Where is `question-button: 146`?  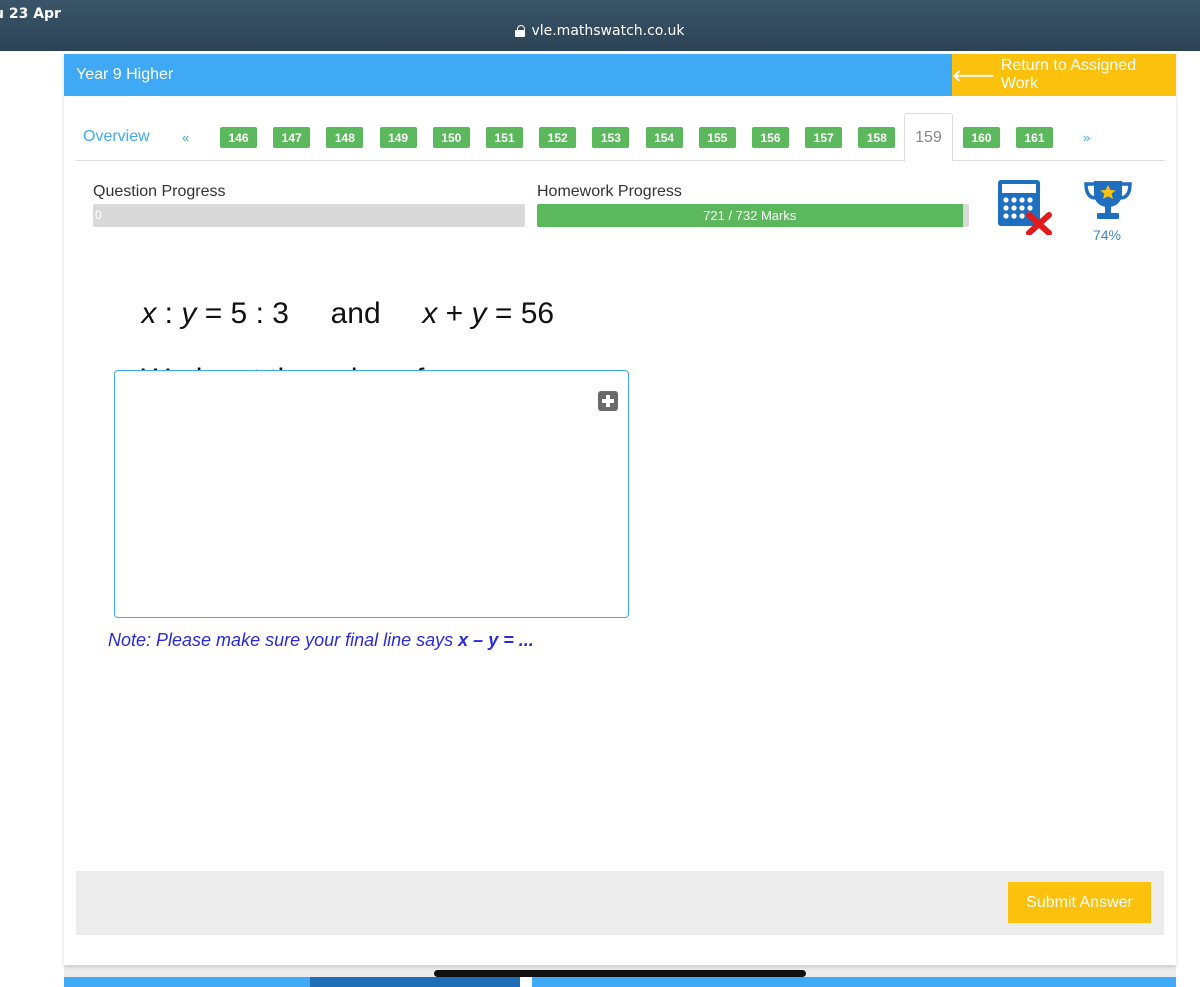 question-button: 146 is located at coordinates (238, 137).